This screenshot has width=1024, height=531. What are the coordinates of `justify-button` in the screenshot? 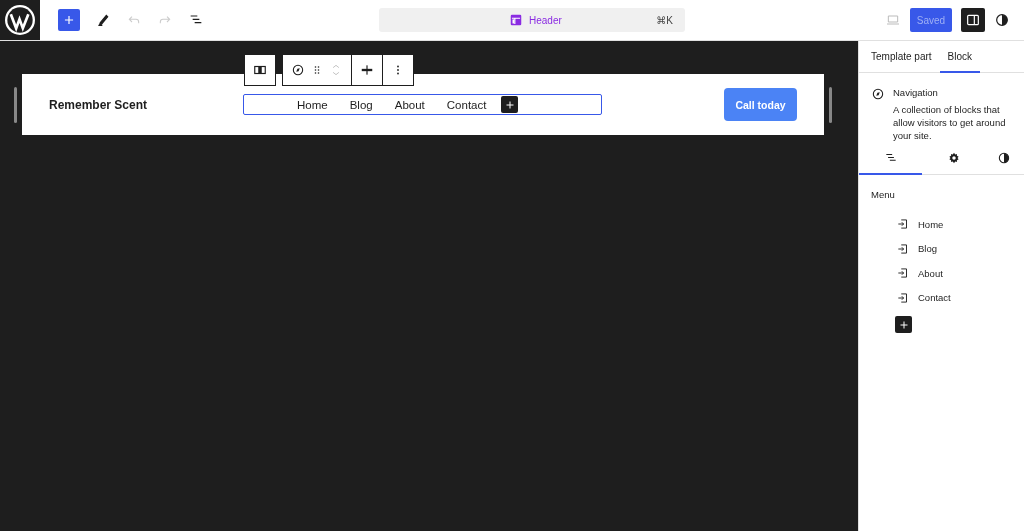 It's located at (367, 70).